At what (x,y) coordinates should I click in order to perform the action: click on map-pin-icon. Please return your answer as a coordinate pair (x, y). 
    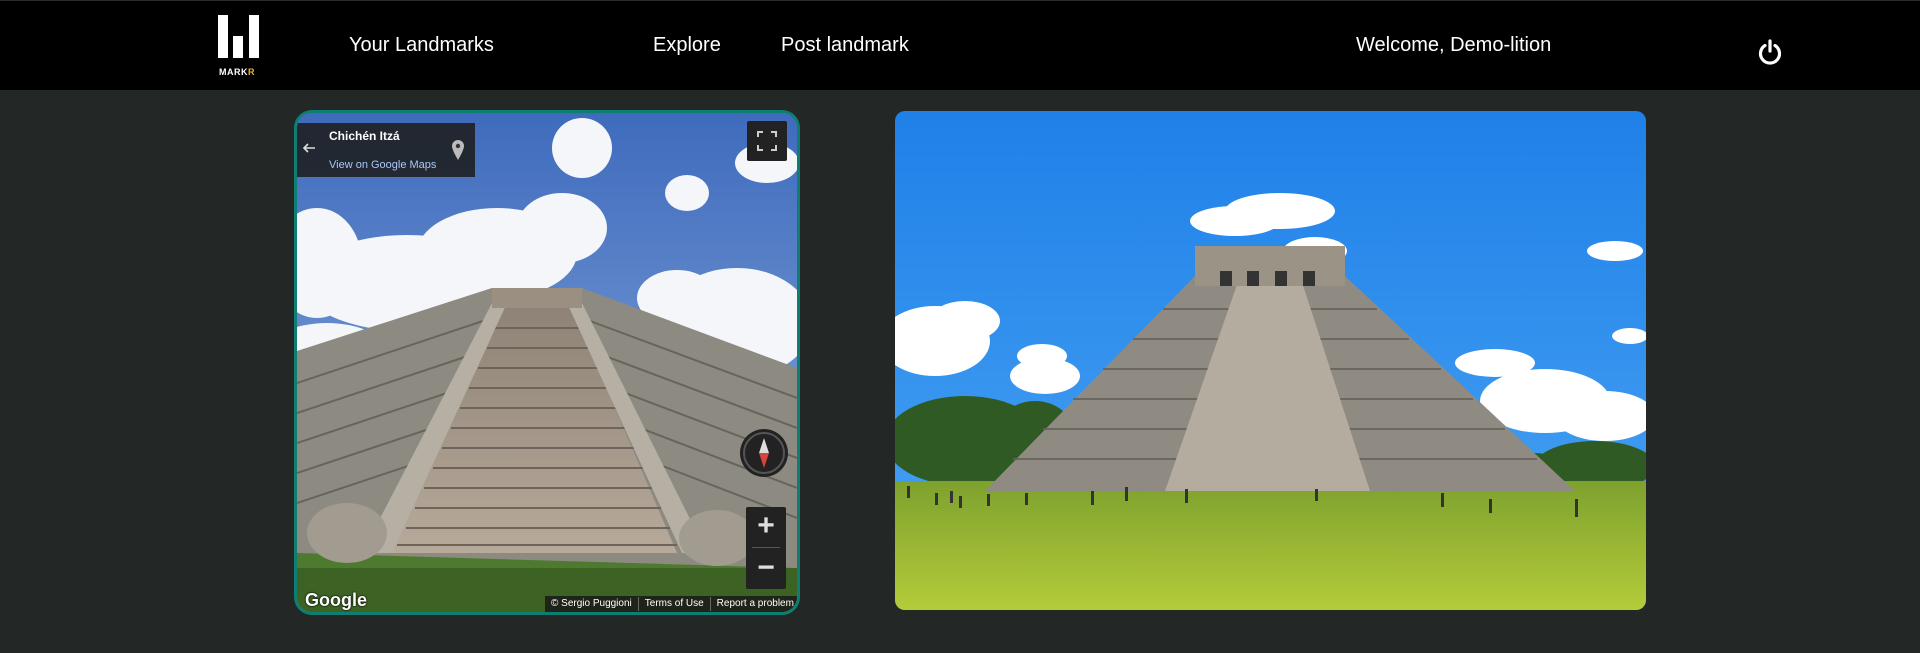
    Looking at the image, I should click on (458, 150).